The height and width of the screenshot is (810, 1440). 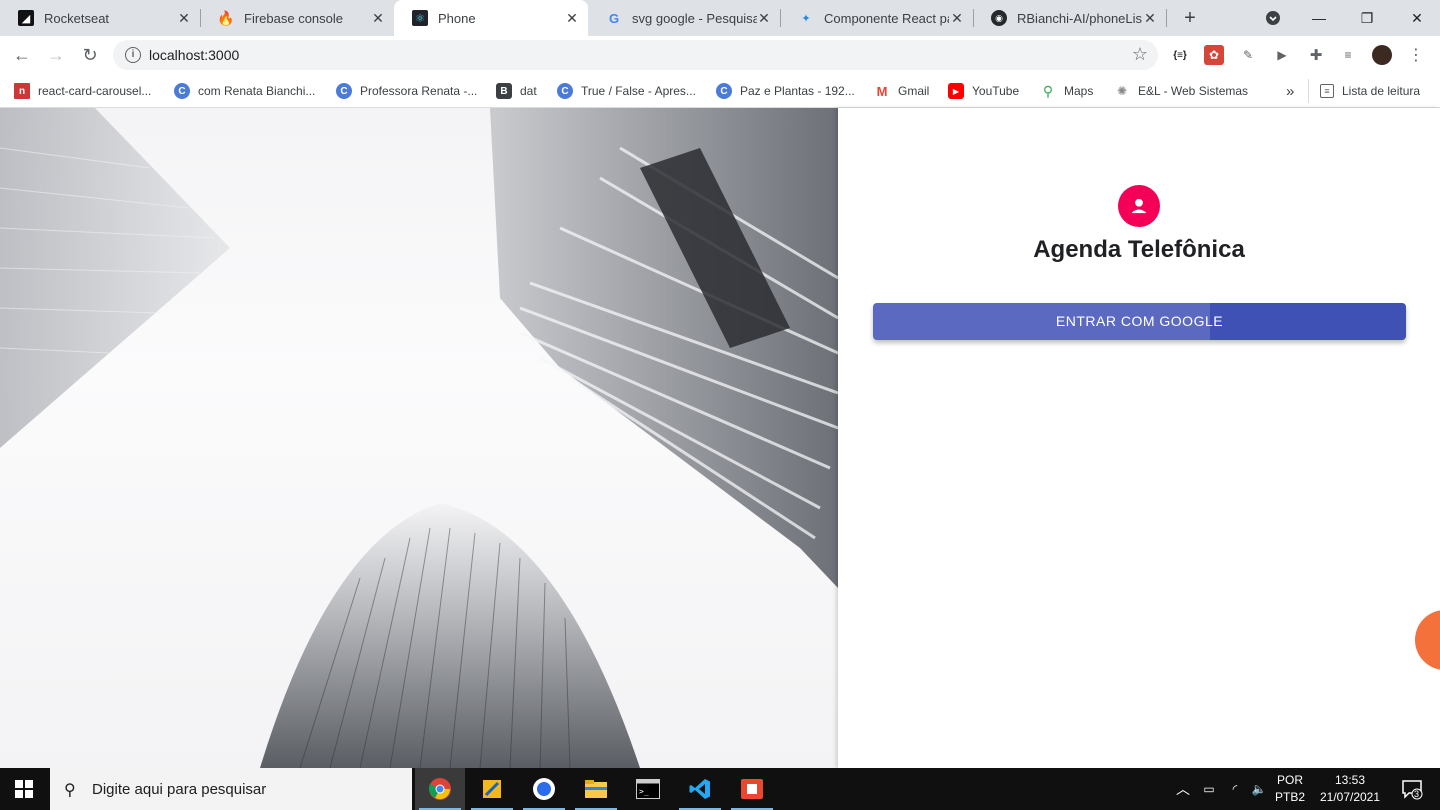 What do you see at coordinates (226, 17) in the screenshot?
I see `firebase-icon: 🔥` at bounding box center [226, 17].